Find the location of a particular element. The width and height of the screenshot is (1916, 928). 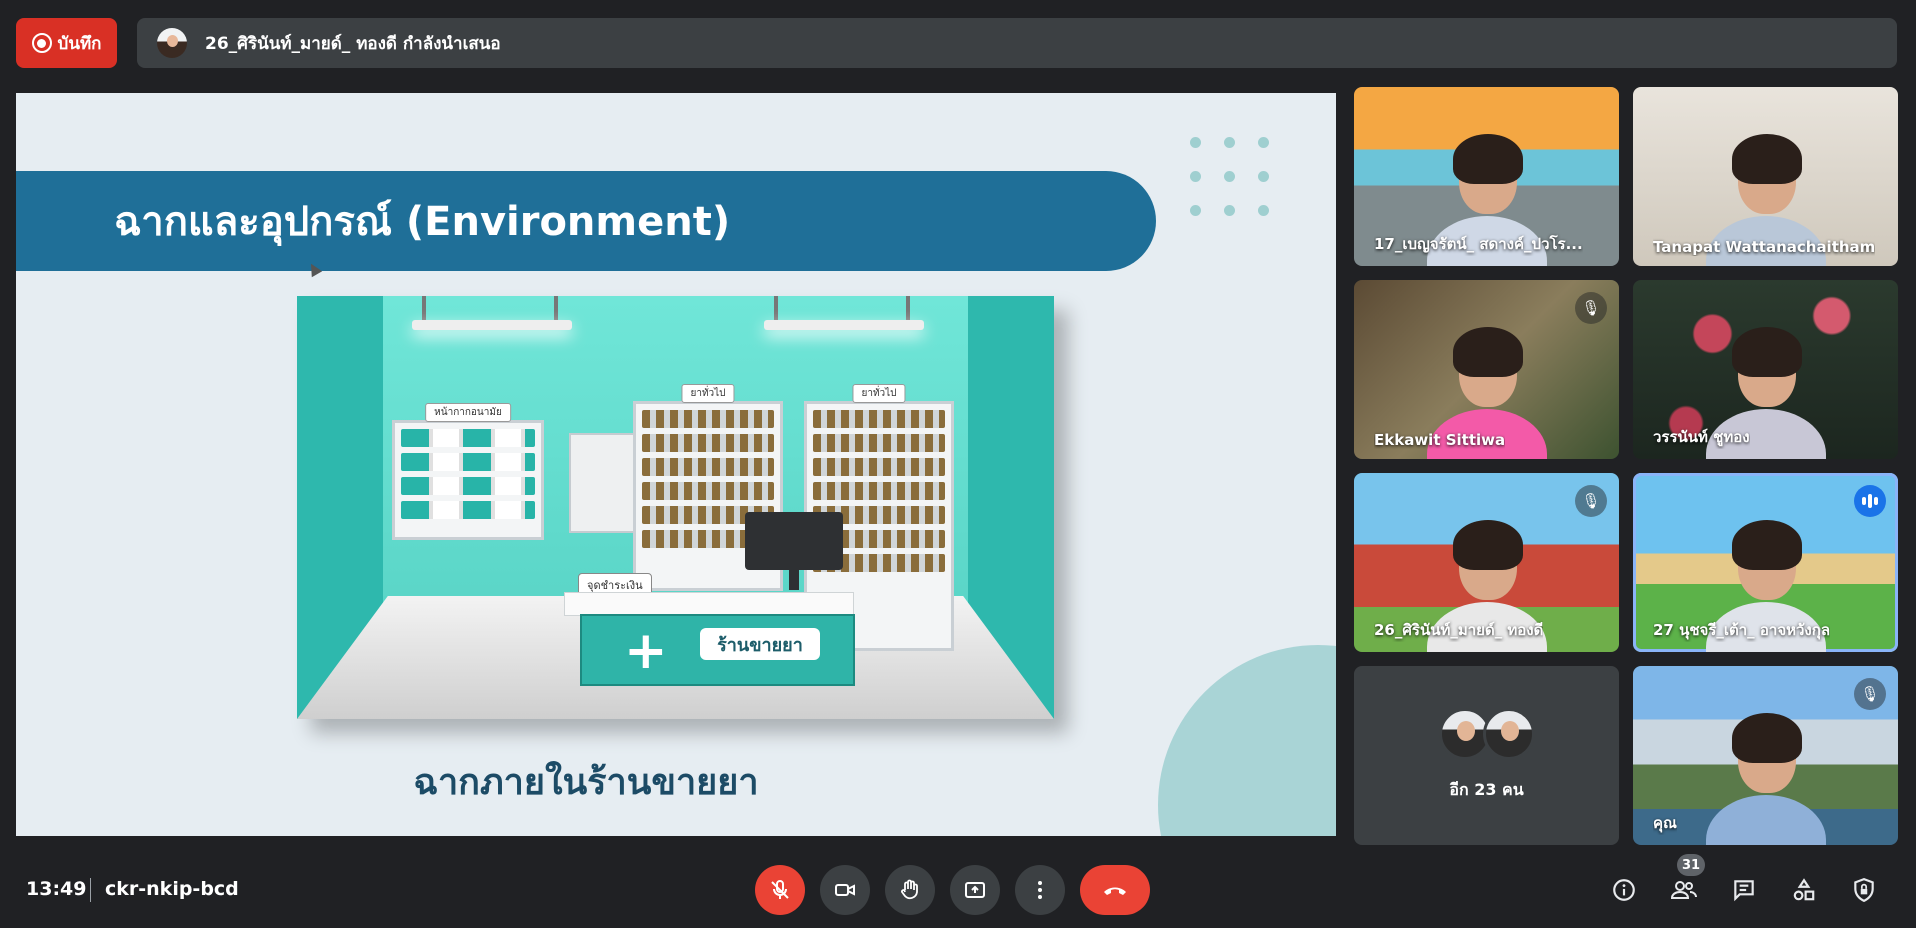

meeting-info-button is located at coordinates (1624, 890).